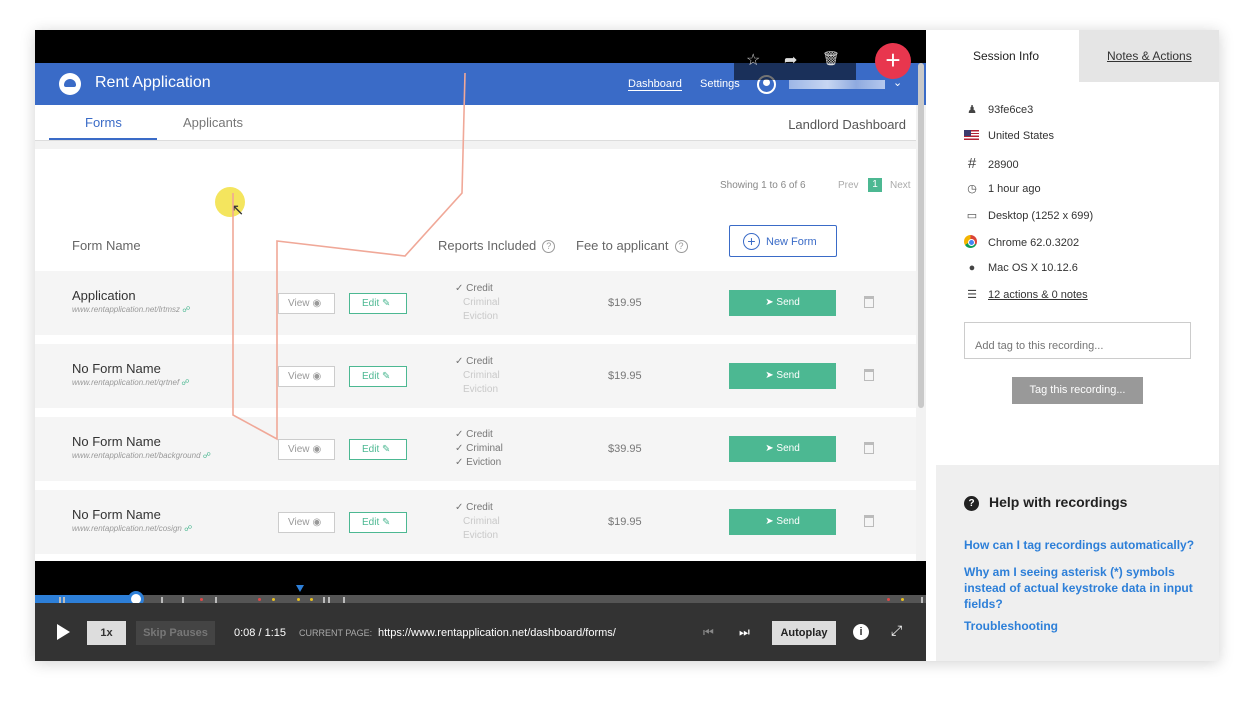 The height and width of the screenshot is (708, 1258). Describe the element at coordinates (84, 599) in the screenshot. I see `timeline-progress` at that location.